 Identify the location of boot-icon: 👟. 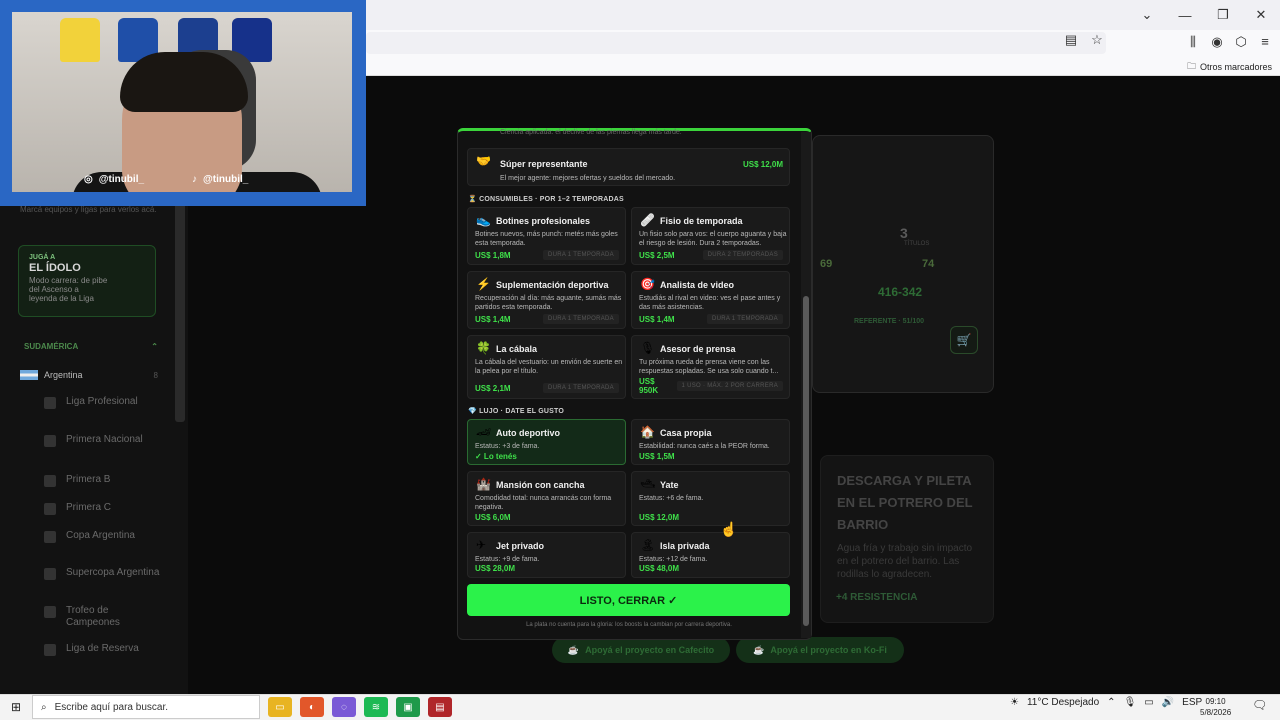
(483, 220).